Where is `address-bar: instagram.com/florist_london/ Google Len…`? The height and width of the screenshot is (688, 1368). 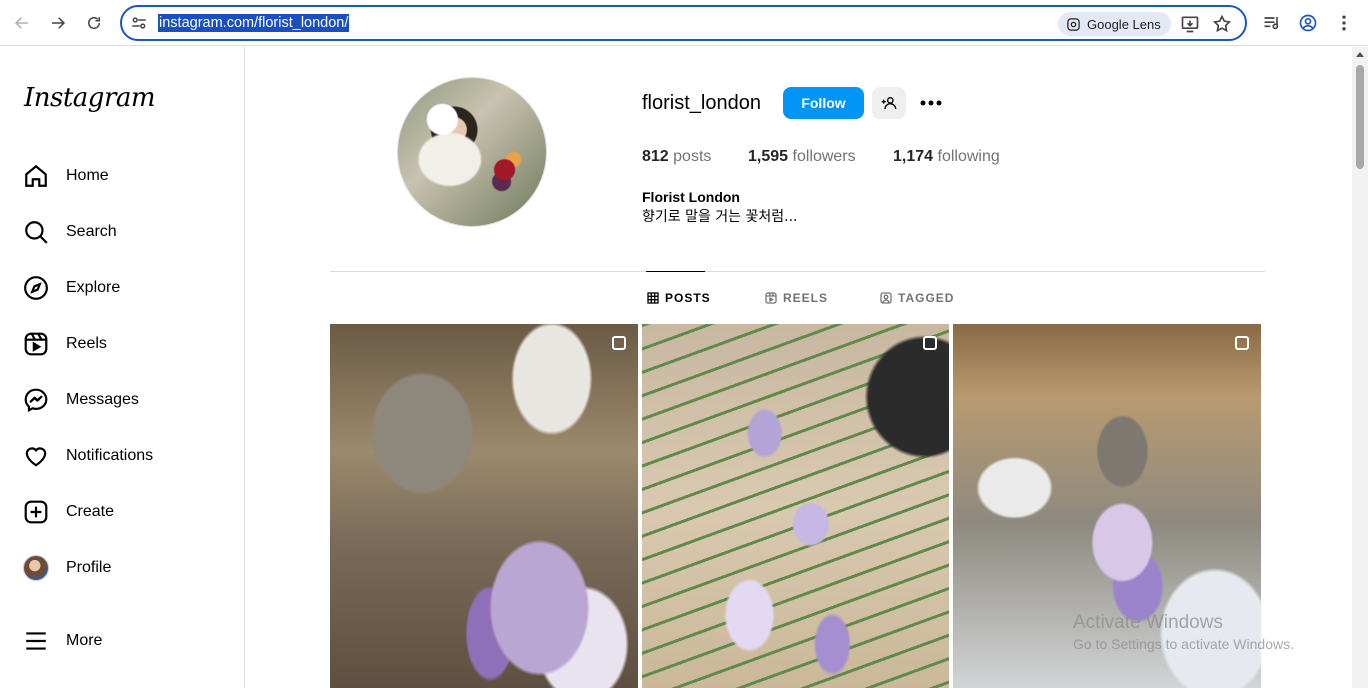 address-bar: instagram.com/florist_london/ Google Len… is located at coordinates (683, 23).